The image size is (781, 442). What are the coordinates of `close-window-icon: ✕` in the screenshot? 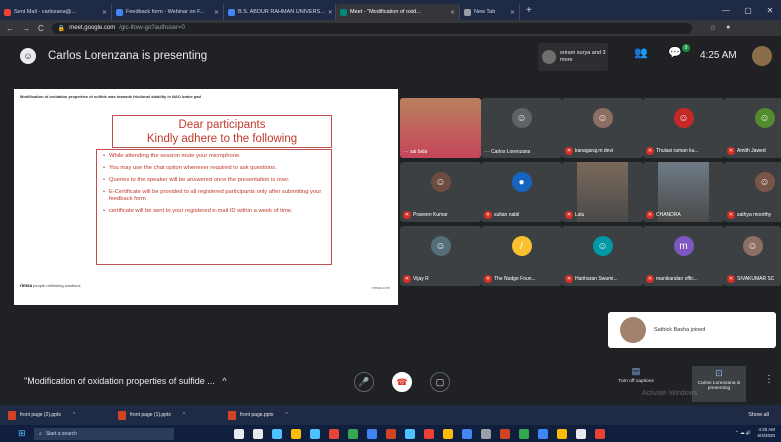 It's located at (770, 10).